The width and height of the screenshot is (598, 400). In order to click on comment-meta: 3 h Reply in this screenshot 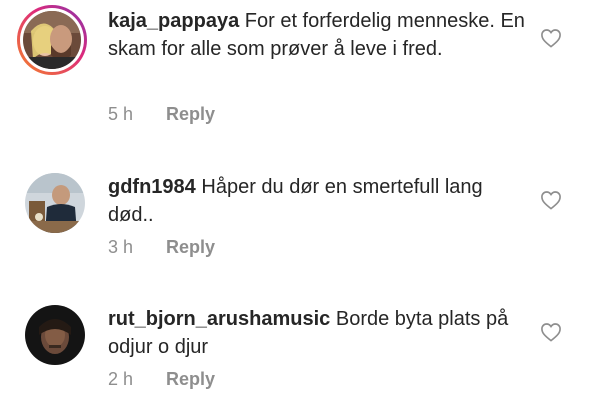, I will do `click(161, 247)`.